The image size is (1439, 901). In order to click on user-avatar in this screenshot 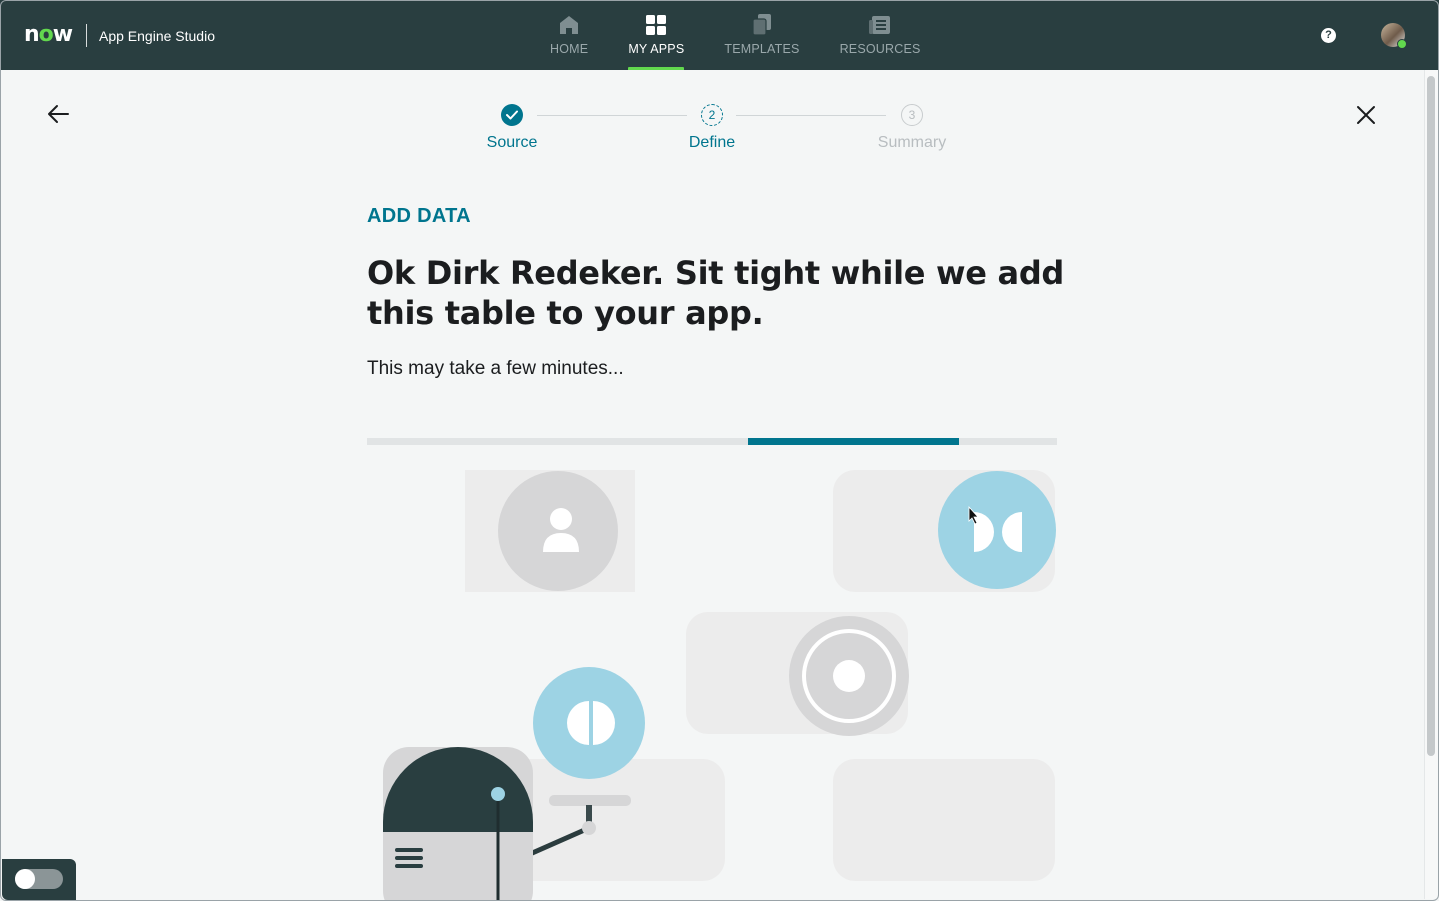, I will do `click(1394, 36)`.